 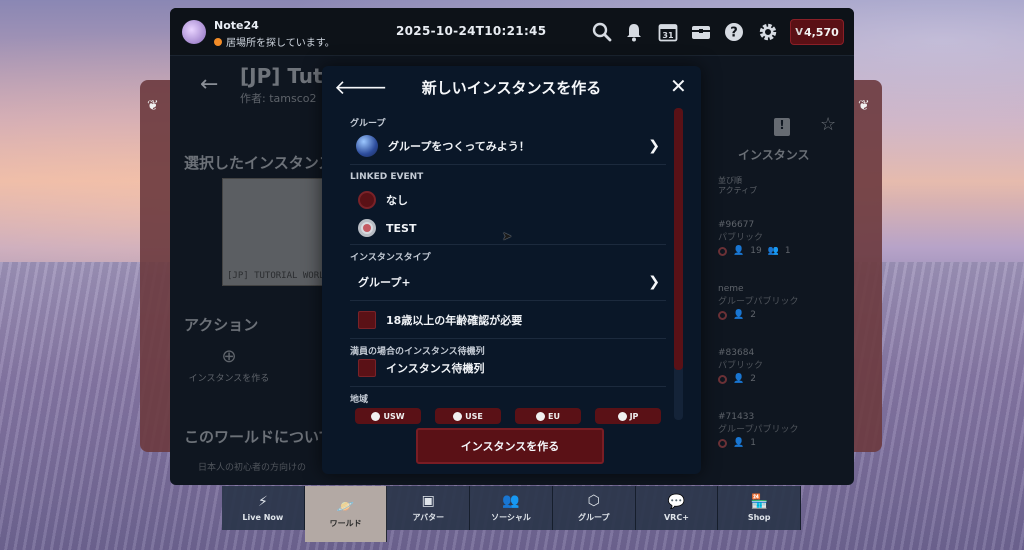 I want to click on world-thumbnail: [JP] TUTORIAL WORLD, so click(x=278, y=232).